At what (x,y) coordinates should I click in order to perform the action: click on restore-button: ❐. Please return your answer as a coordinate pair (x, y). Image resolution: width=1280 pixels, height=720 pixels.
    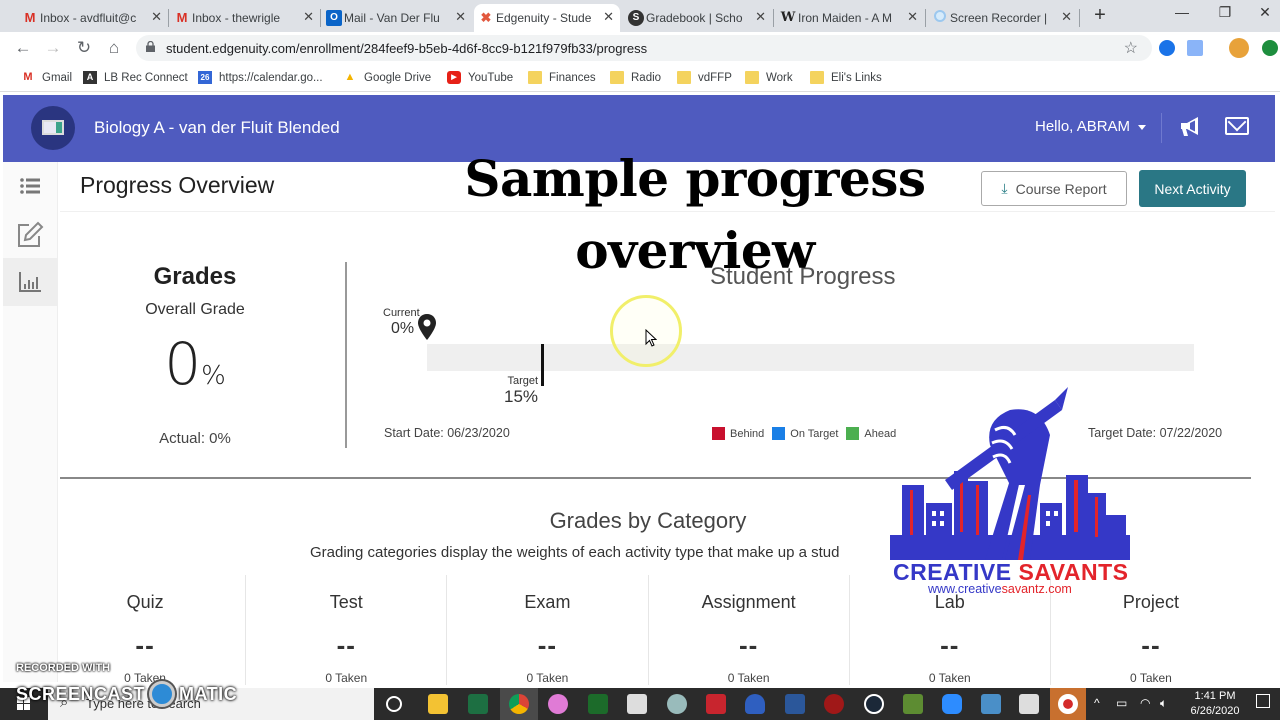
    Looking at the image, I should click on (1225, 12).